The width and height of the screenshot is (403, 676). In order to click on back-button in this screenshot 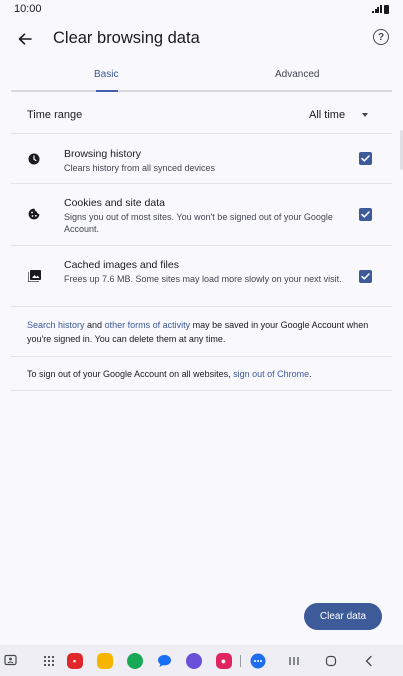, I will do `click(25, 39)`.